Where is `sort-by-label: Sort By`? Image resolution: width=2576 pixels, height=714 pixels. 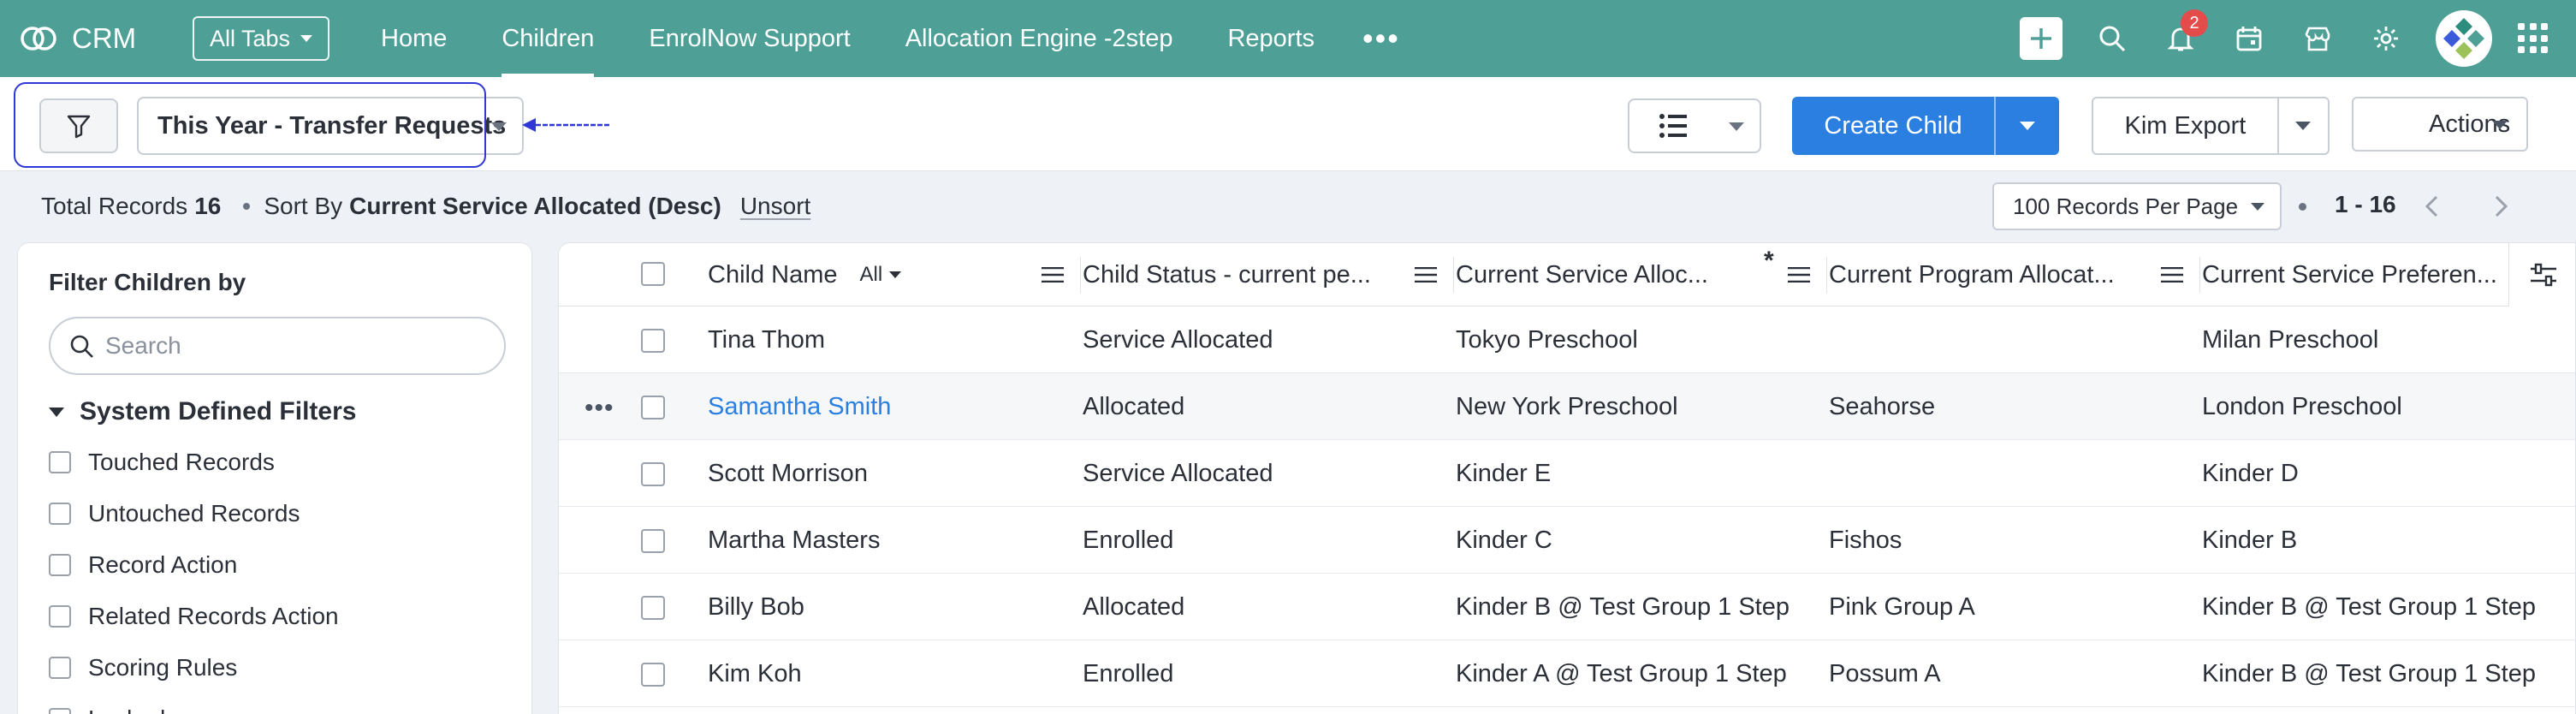
sort-by-label: Sort By is located at coordinates (303, 206).